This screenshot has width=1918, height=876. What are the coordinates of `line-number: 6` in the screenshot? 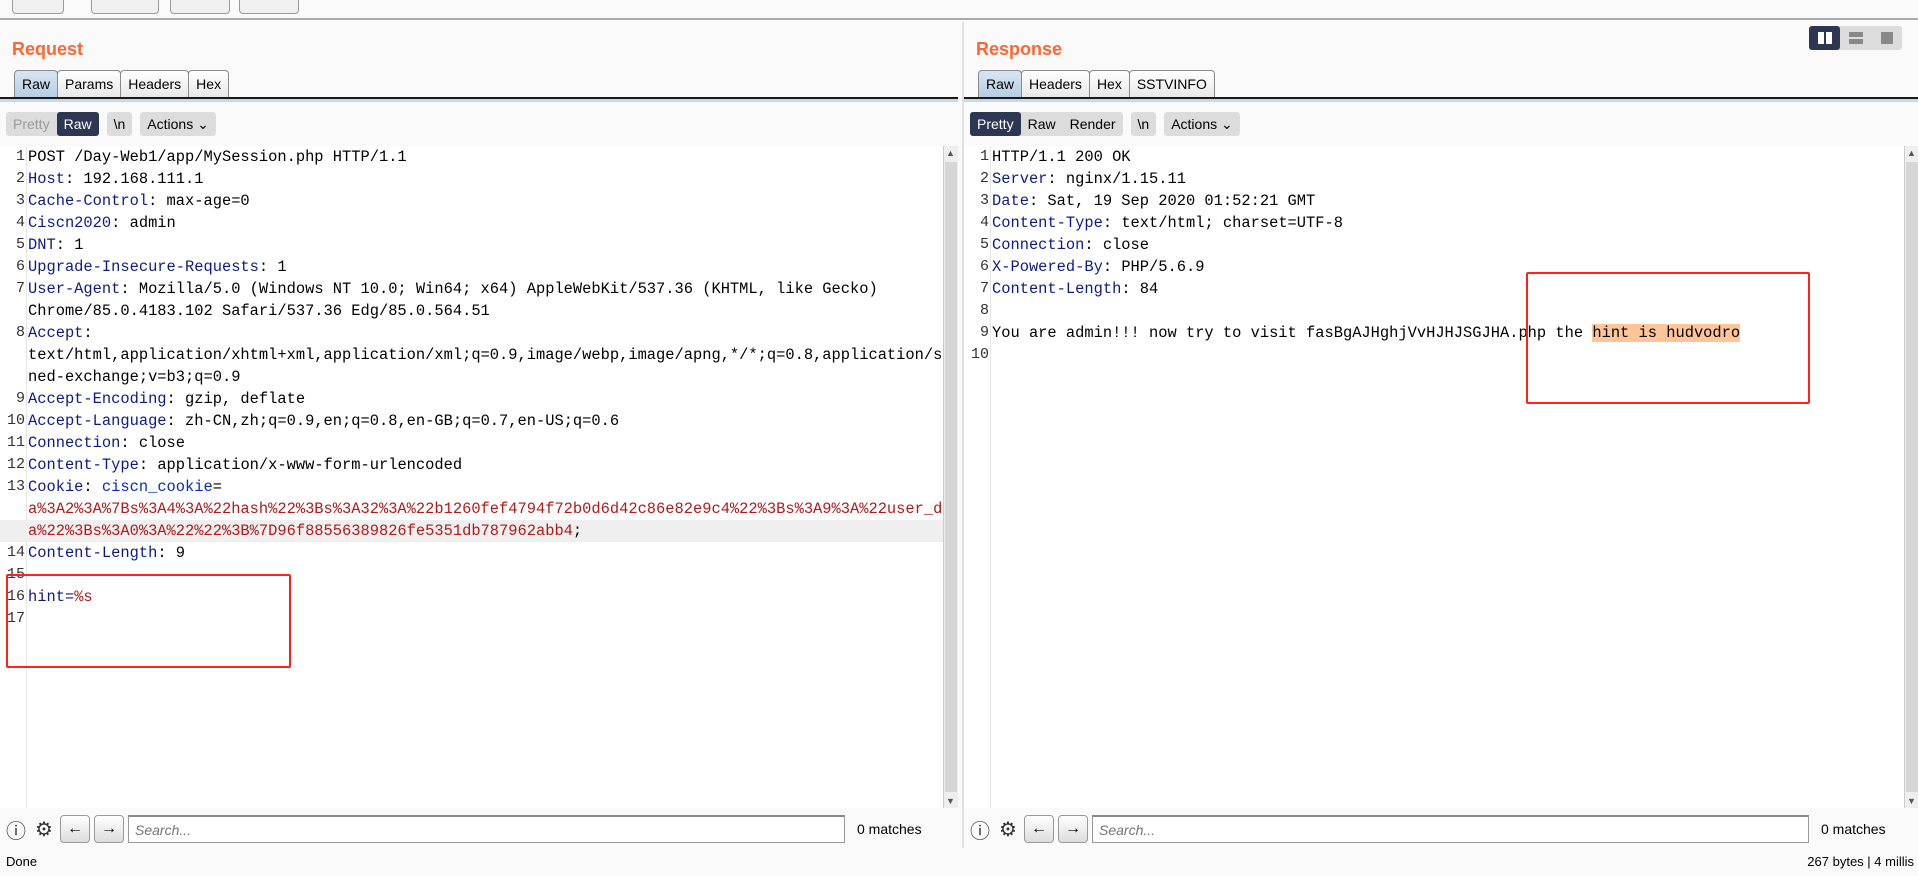 It's located at (20, 266).